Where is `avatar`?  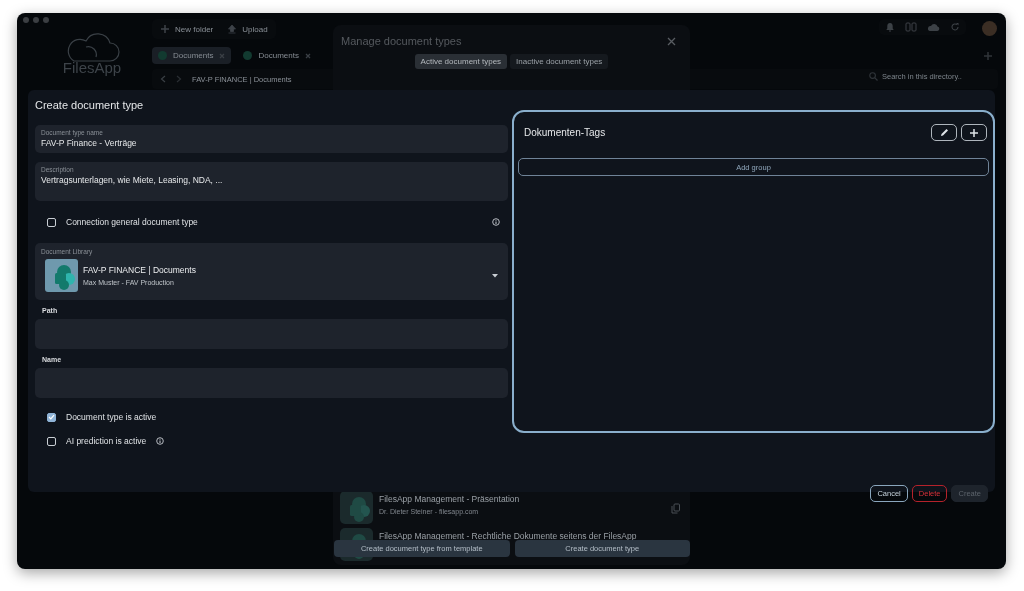
avatar is located at coordinates (989, 28).